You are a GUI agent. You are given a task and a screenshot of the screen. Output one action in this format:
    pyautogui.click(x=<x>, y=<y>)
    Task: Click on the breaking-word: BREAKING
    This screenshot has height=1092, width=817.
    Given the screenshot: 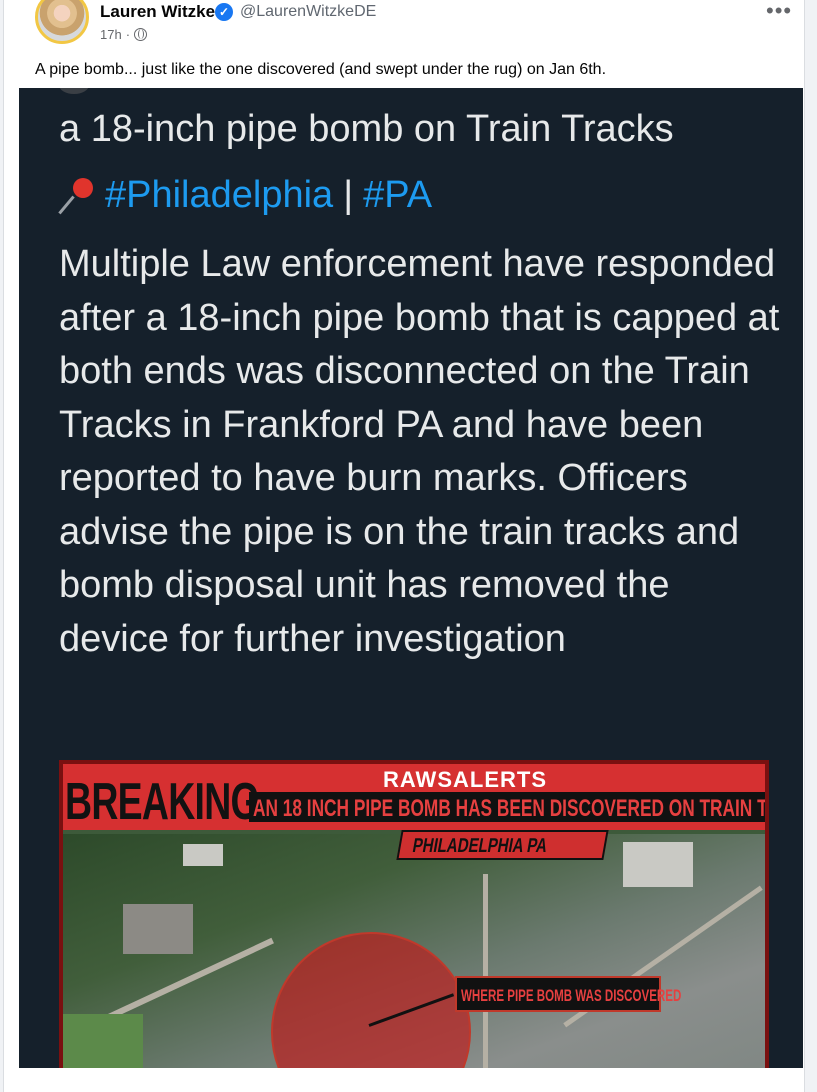 What is the action you would take?
    pyautogui.click(x=162, y=802)
    